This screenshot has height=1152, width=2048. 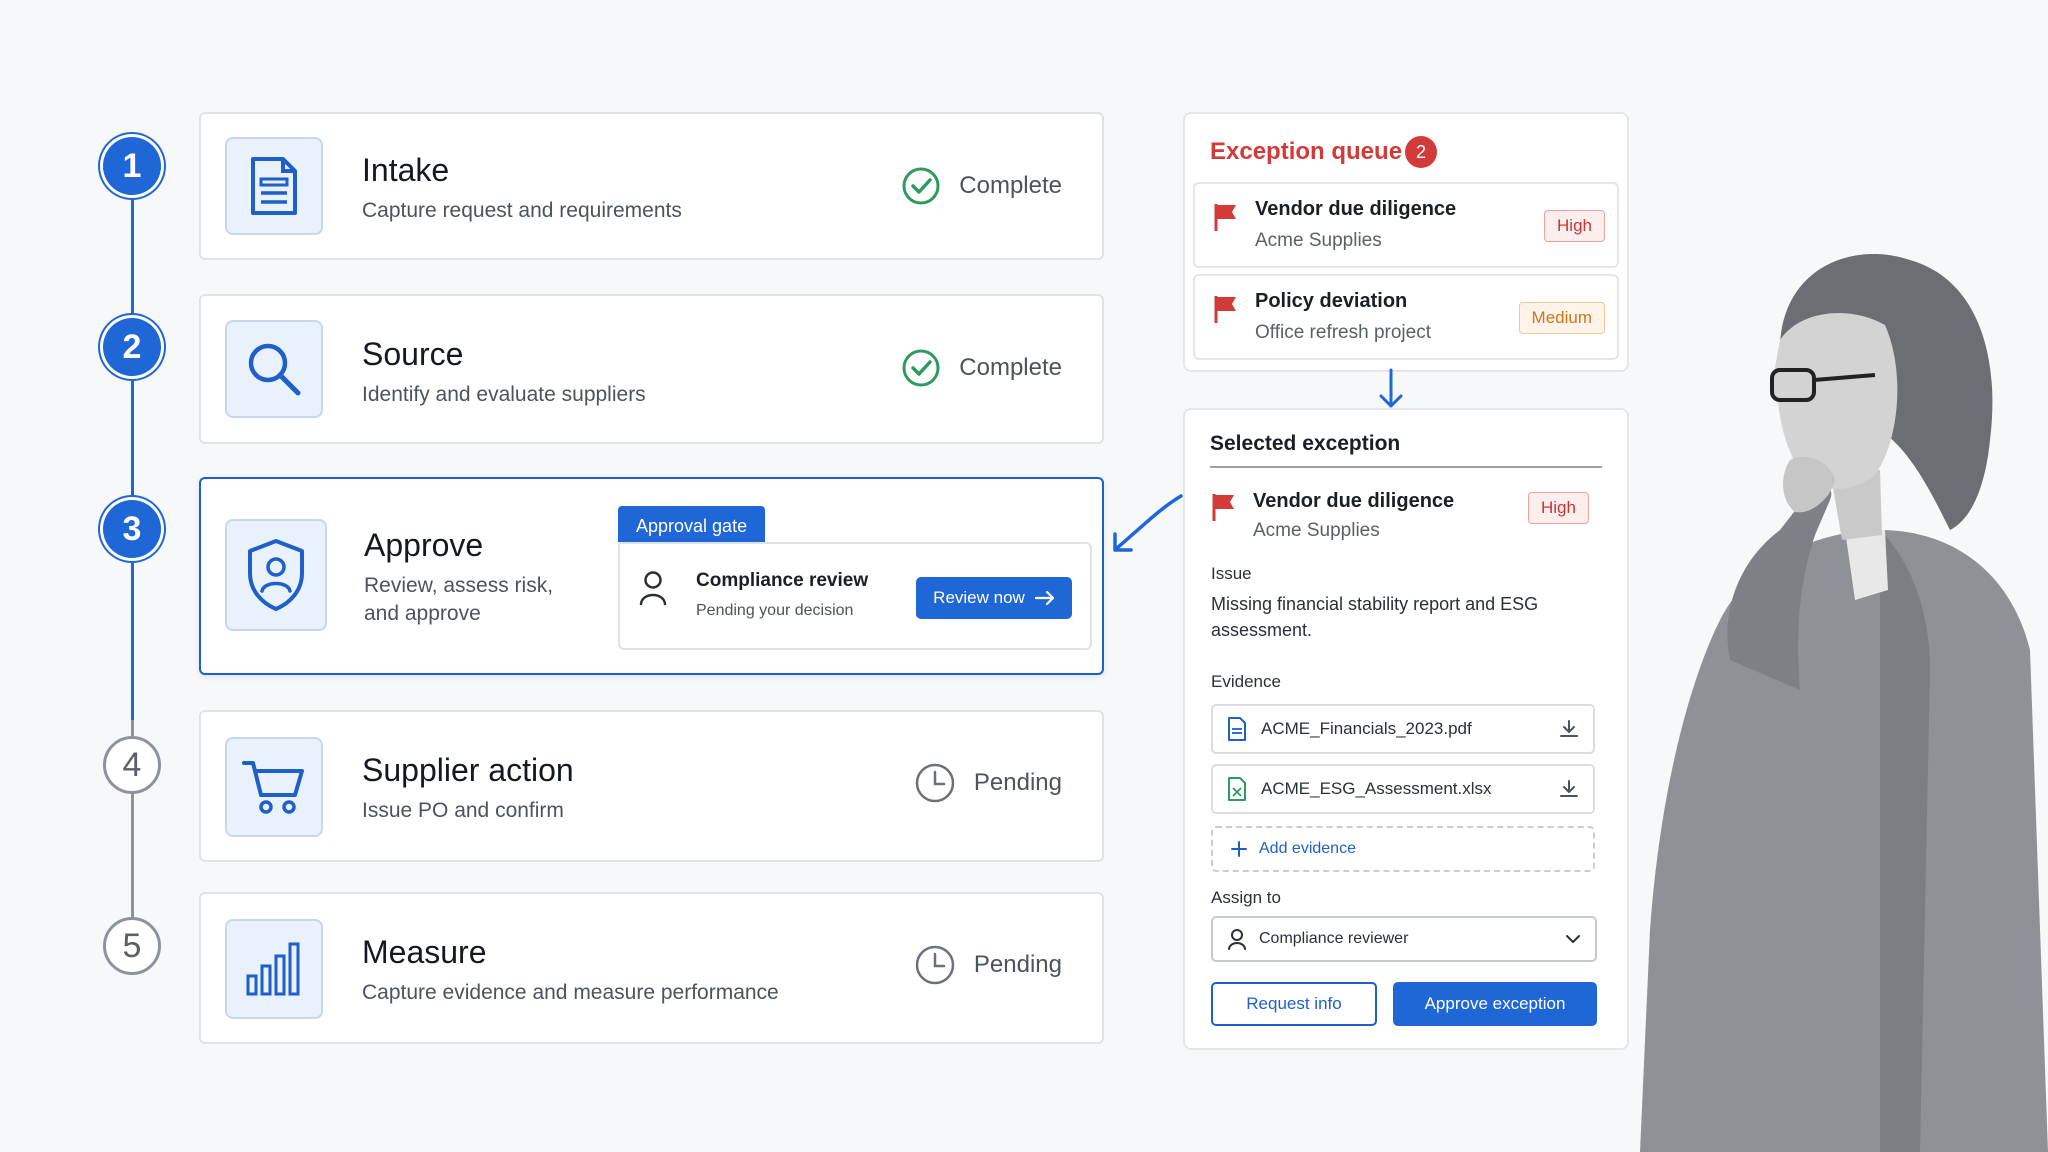 I want to click on issue-text-line2: assessment., so click(x=1262, y=630).